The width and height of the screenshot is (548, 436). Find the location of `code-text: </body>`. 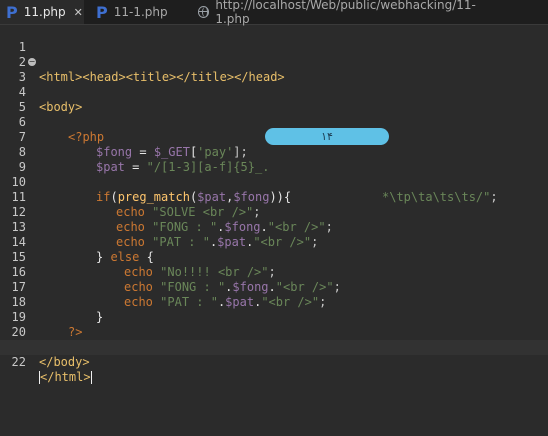

code-text: </body> is located at coordinates (64, 362).